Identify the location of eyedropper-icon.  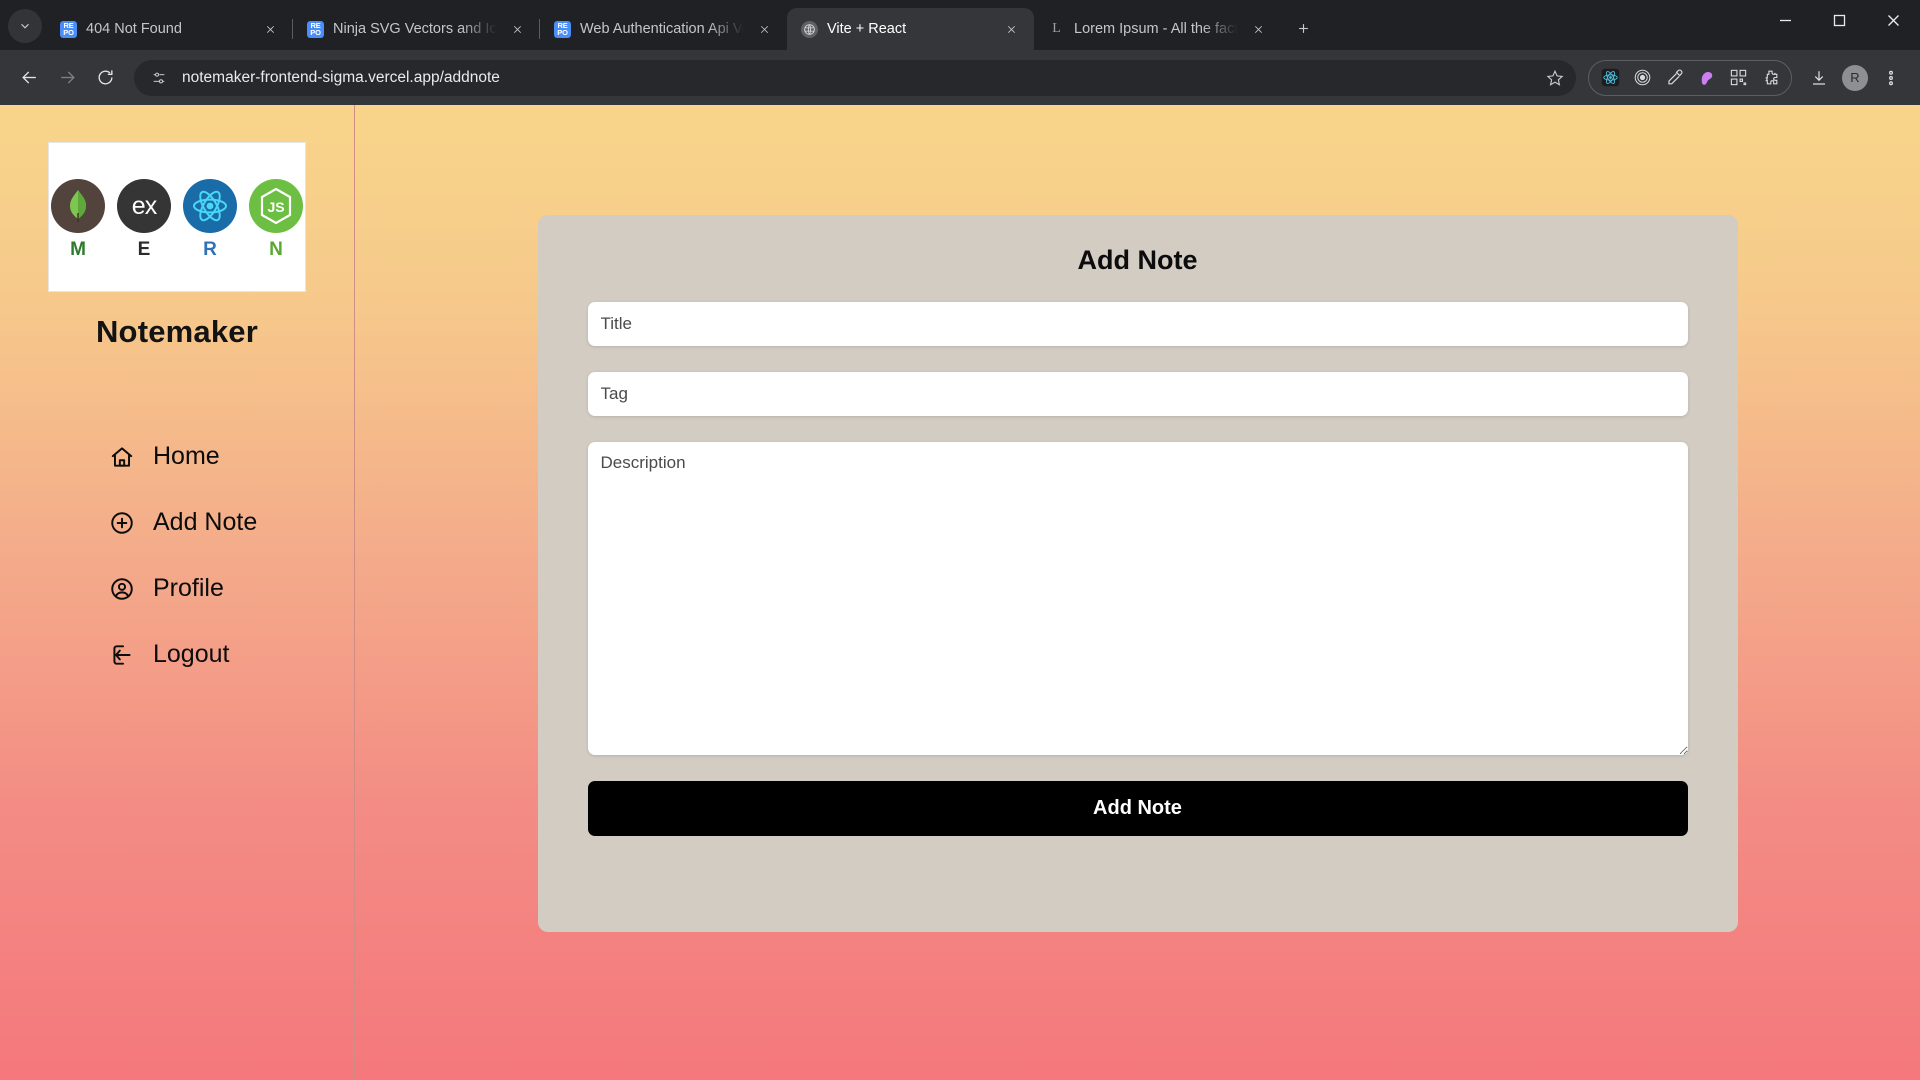
(1674, 78).